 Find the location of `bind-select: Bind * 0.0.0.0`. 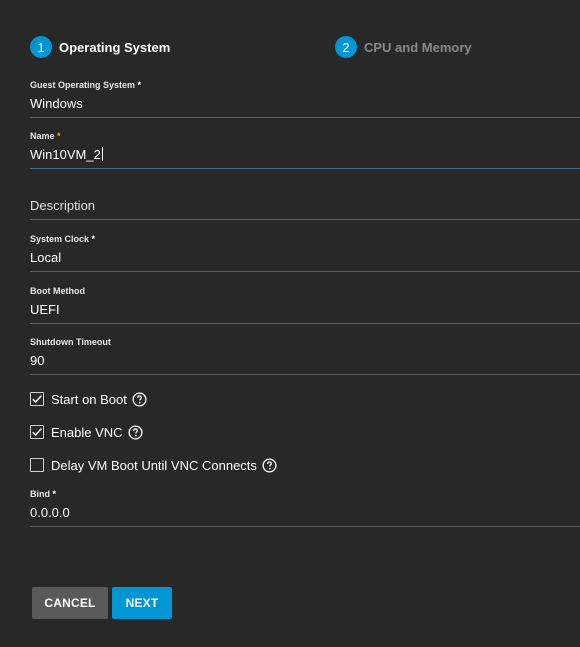

bind-select: Bind * 0.0.0.0 is located at coordinates (305, 507).